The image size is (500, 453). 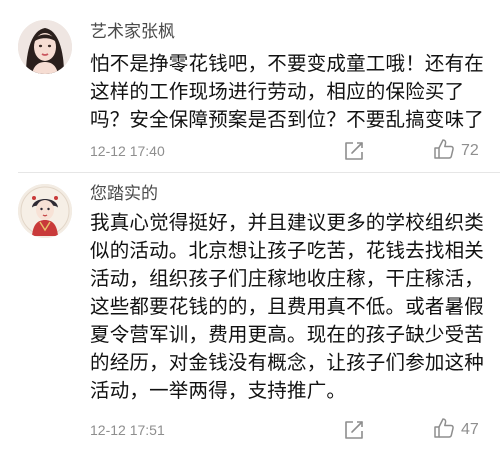 What do you see at coordinates (287, 119) in the screenshot?
I see `comment-text-line: 吗？安全保障预案是否到位？不要乱搞变味了` at bounding box center [287, 119].